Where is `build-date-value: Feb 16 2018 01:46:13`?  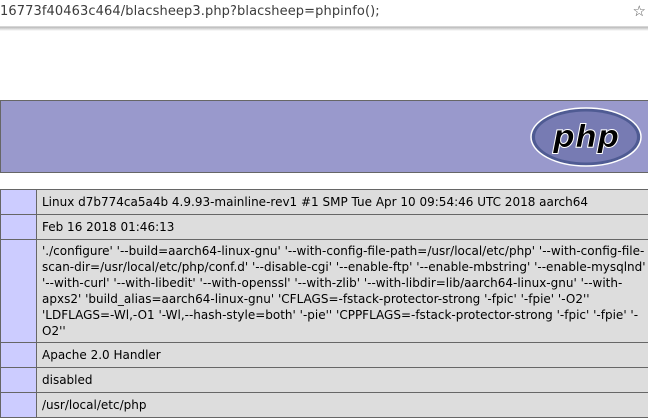 build-date-value: Feb 16 2018 01:46:13 is located at coordinates (342, 227).